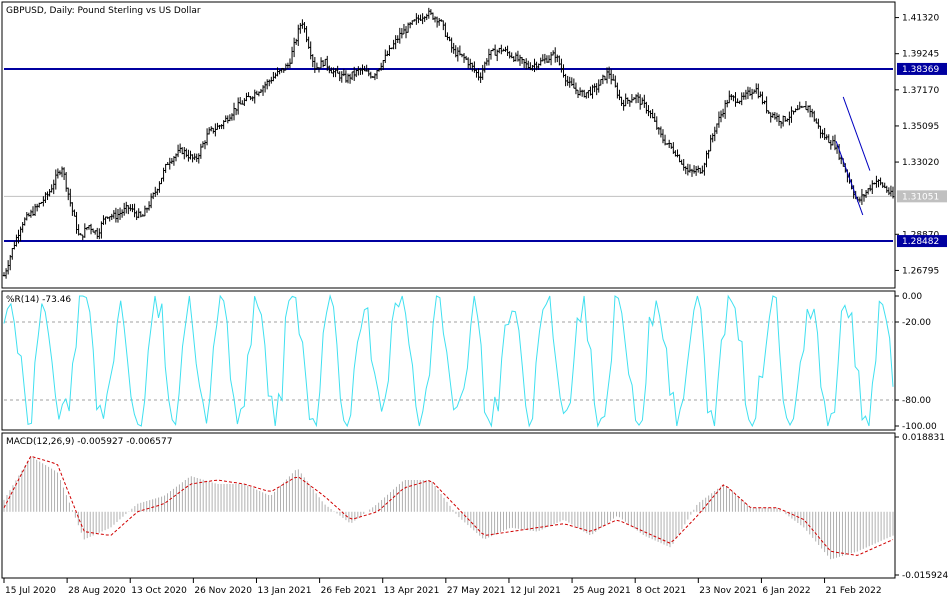 The height and width of the screenshot is (604, 950). Describe the element at coordinates (602, 591) in the screenshot. I see `x-tick-label: 25 Aug 2021` at that location.